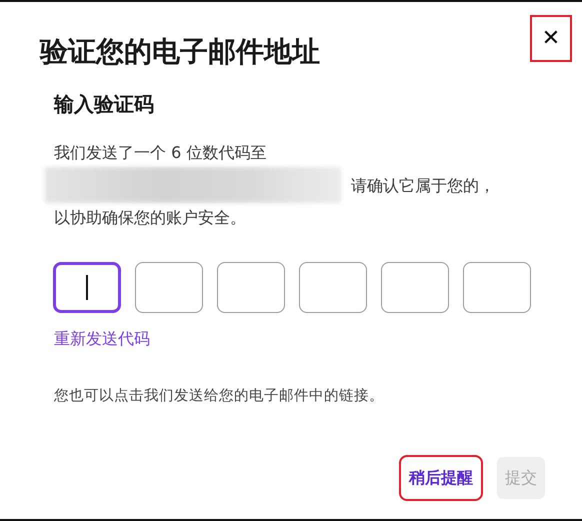 This screenshot has width=582, height=521. Describe the element at coordinates (219, 396) in the screenshot. I see `hint-text: 您也可以点击我们发送给您的电子邮件中的链接。` at that location.